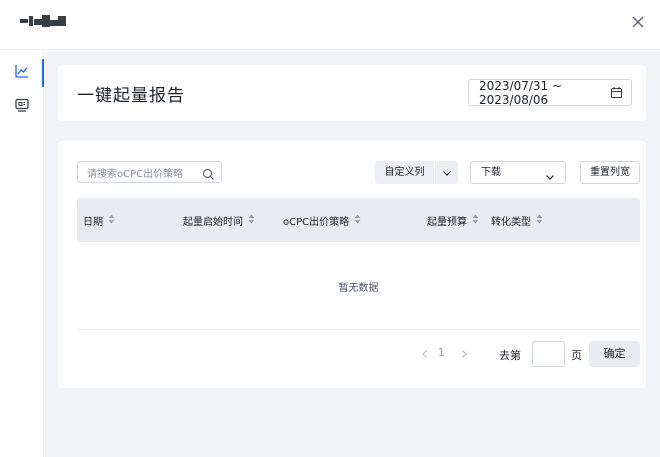 This screenshot has height=457, width=660. I want to click on sidebar-item-report-detail, so click(22, 107).